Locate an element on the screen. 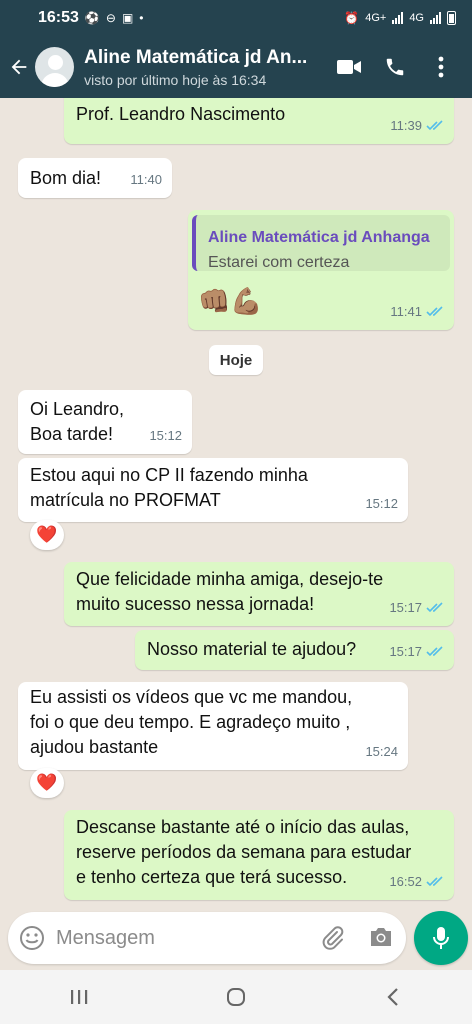 Image resolution: width=472 pixels, height=1024 pixels. message-text: Oi Leandro, Boa tarde! is located at coordinates (77, 421).